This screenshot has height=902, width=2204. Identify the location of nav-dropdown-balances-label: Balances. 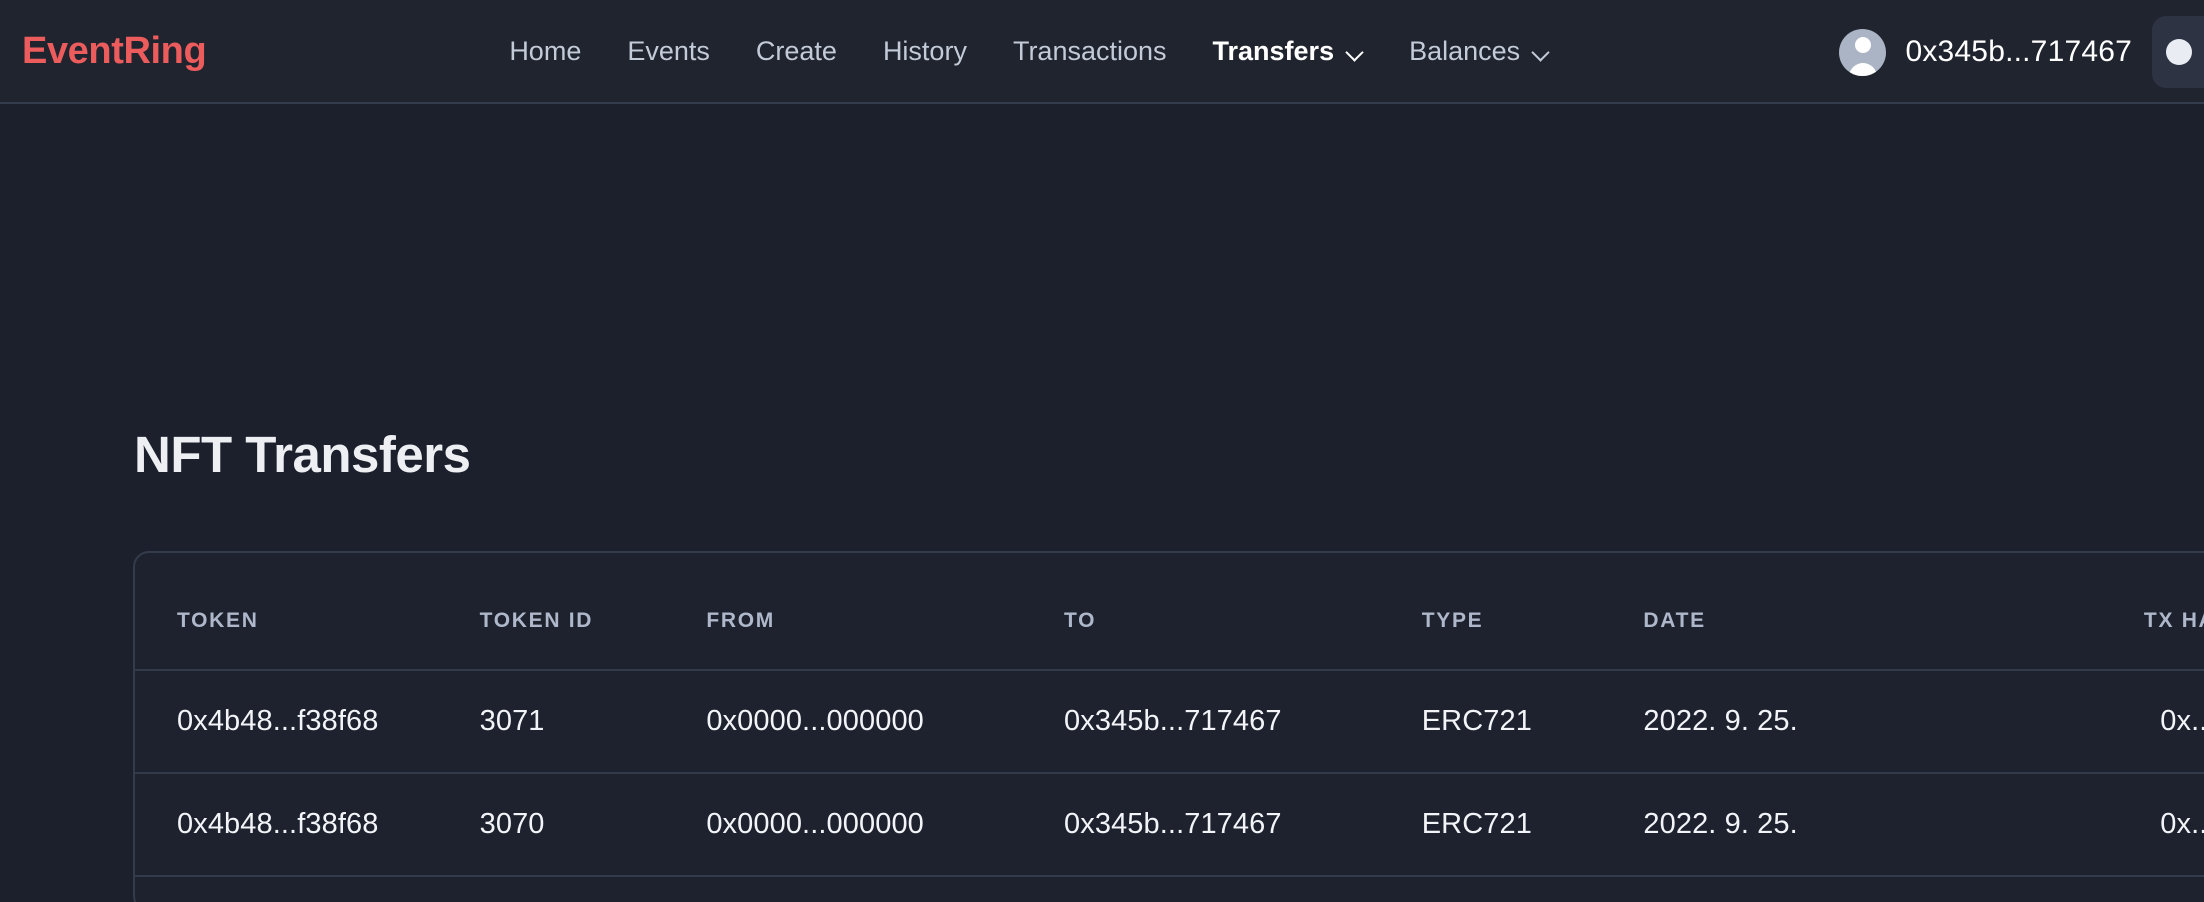
(1465, 50).